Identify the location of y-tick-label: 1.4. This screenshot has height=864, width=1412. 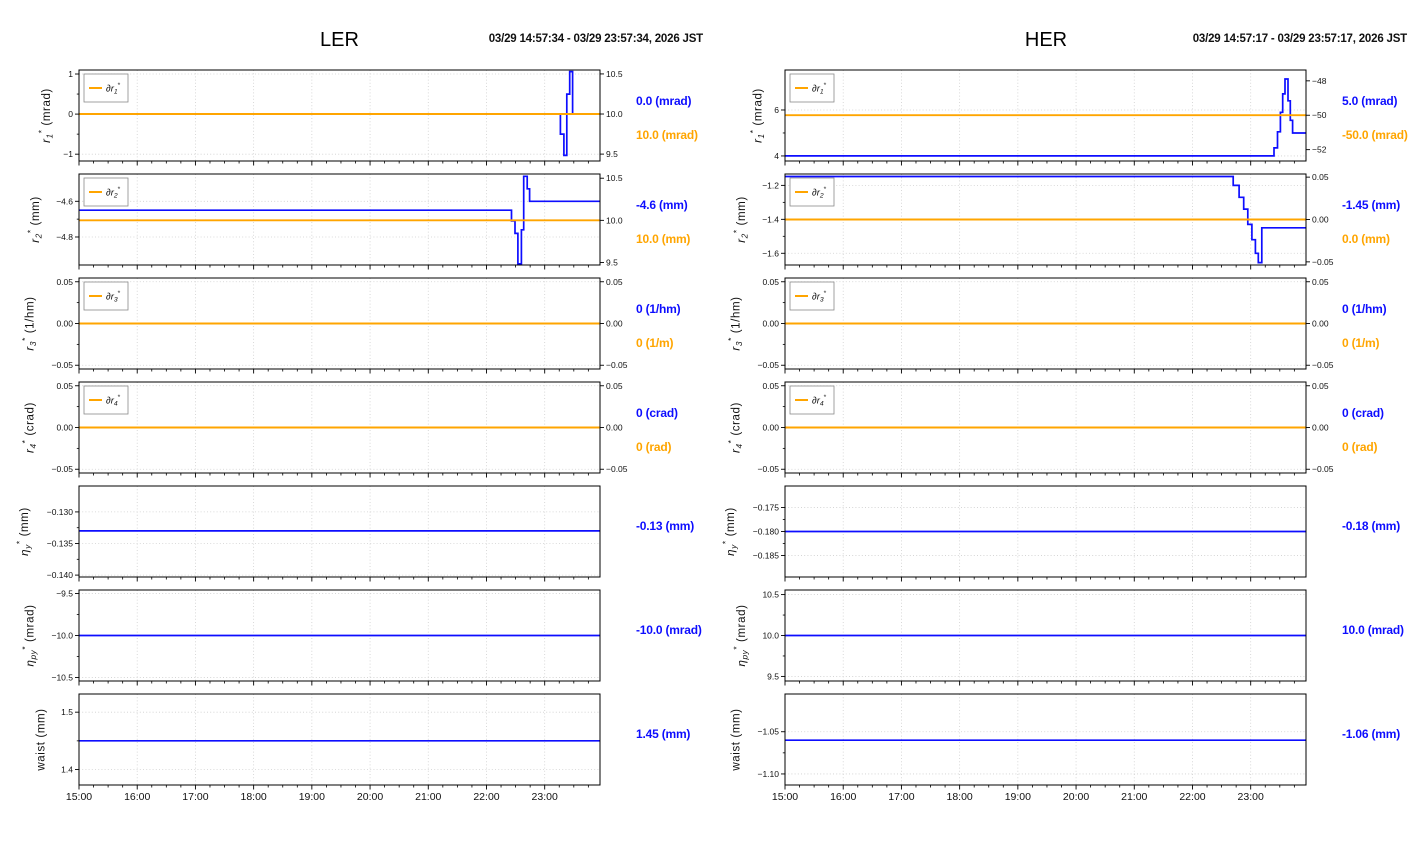
(67, 770).